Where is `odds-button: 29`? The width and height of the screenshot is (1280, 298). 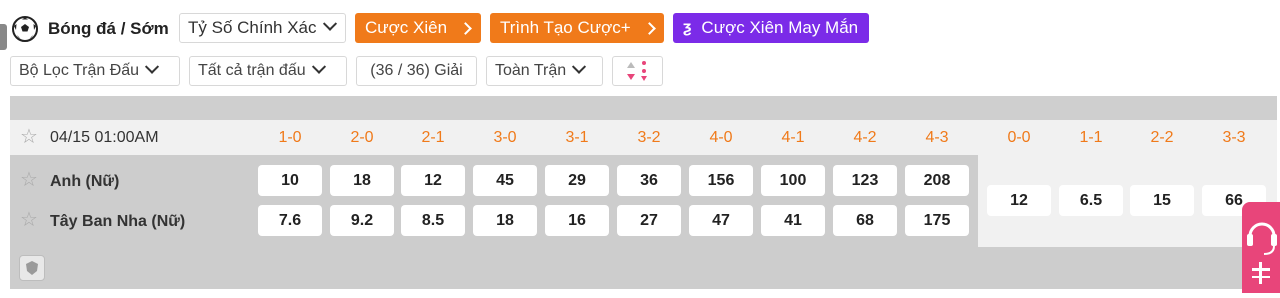
odds-button: 29 is located at coordinates (577, 180).